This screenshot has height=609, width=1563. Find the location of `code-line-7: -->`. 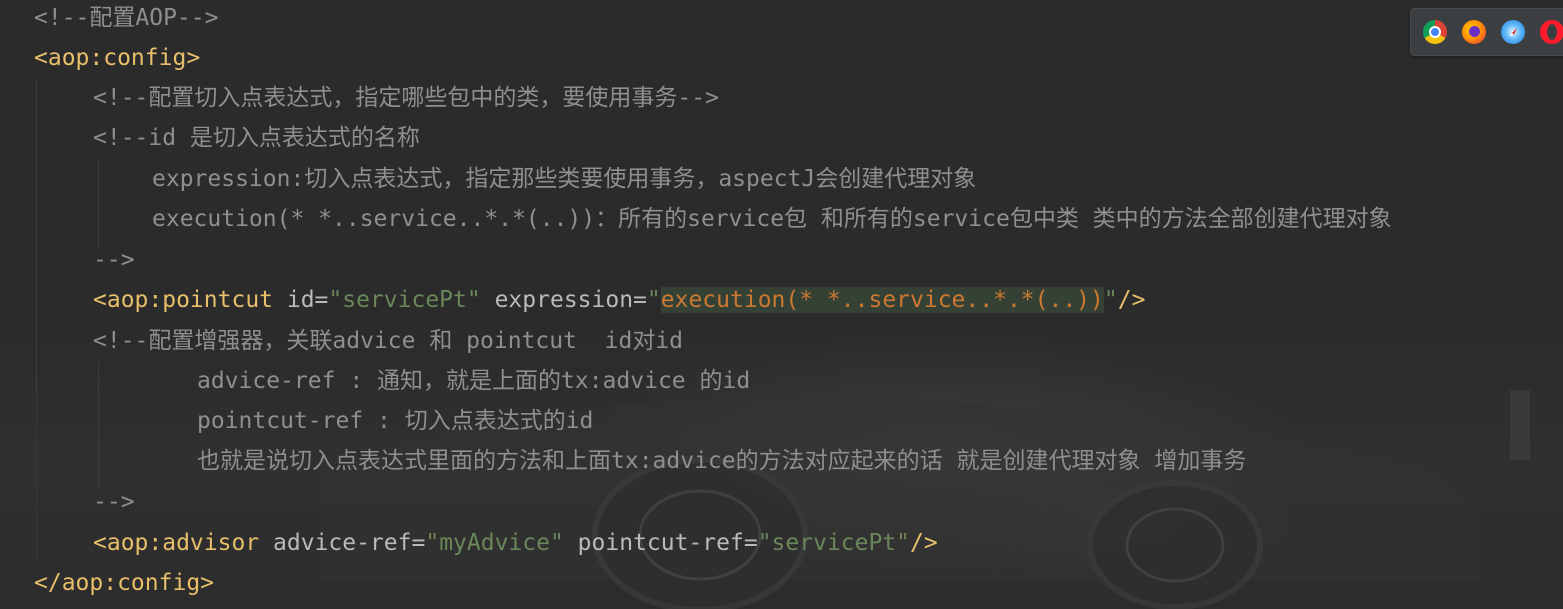

code-line-7: --> is located at coordinates (114, 260).